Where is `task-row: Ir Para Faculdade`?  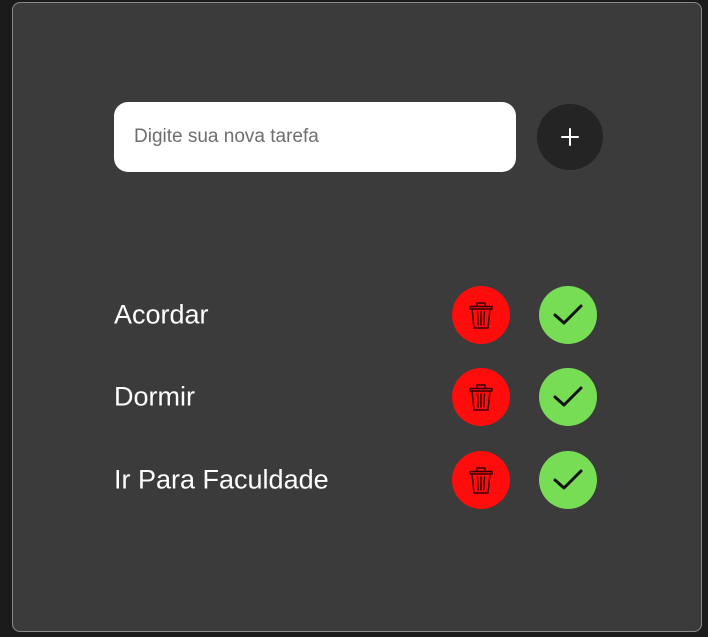
task-row: Ir Para Faculdade is located at coordinates (364, 480).